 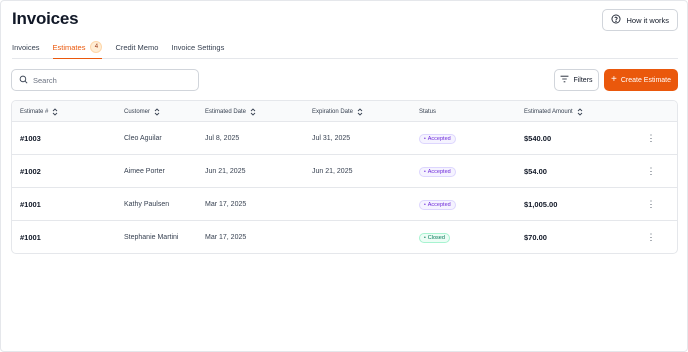 What do you see at coordinates (331, 138) in the screenshot?
I see `expiration-date: Jul 31, 2025` at bounding box center [331, 138].